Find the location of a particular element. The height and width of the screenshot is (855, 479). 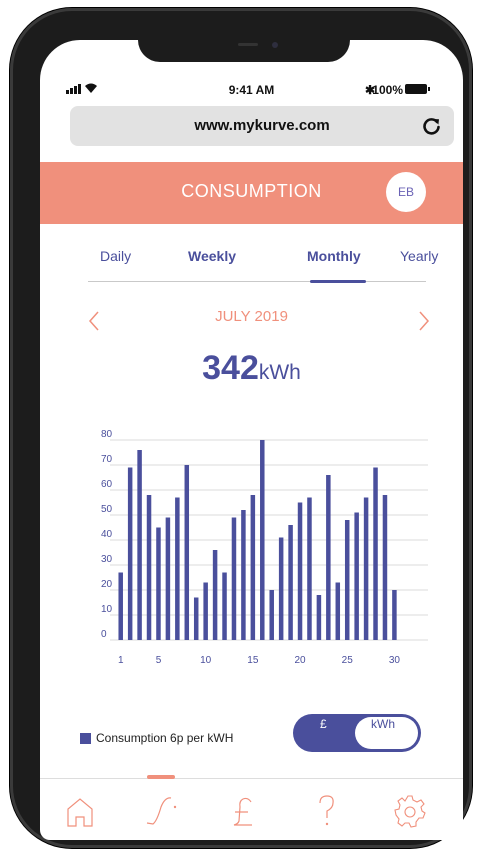

y-tick-label: 0 is located at coordinates (104, 634).